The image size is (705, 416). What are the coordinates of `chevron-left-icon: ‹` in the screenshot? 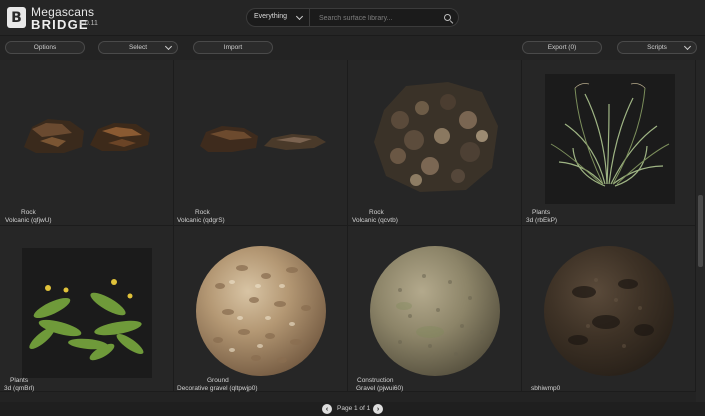 It's located at (327, 409).